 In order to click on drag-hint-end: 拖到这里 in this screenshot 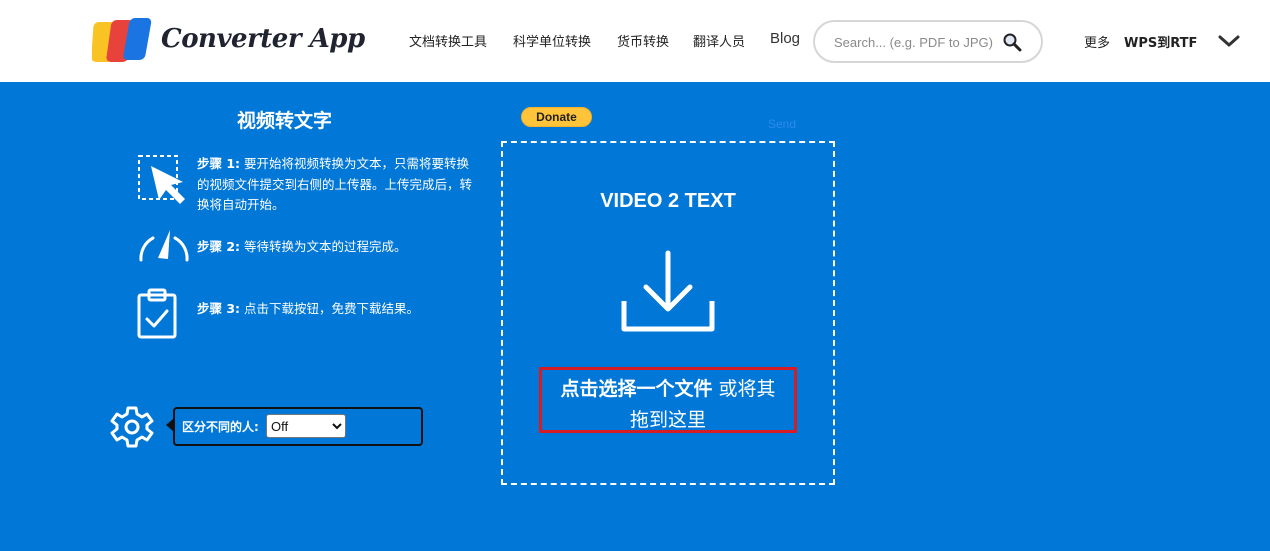, I will do `click(667, 420)`.